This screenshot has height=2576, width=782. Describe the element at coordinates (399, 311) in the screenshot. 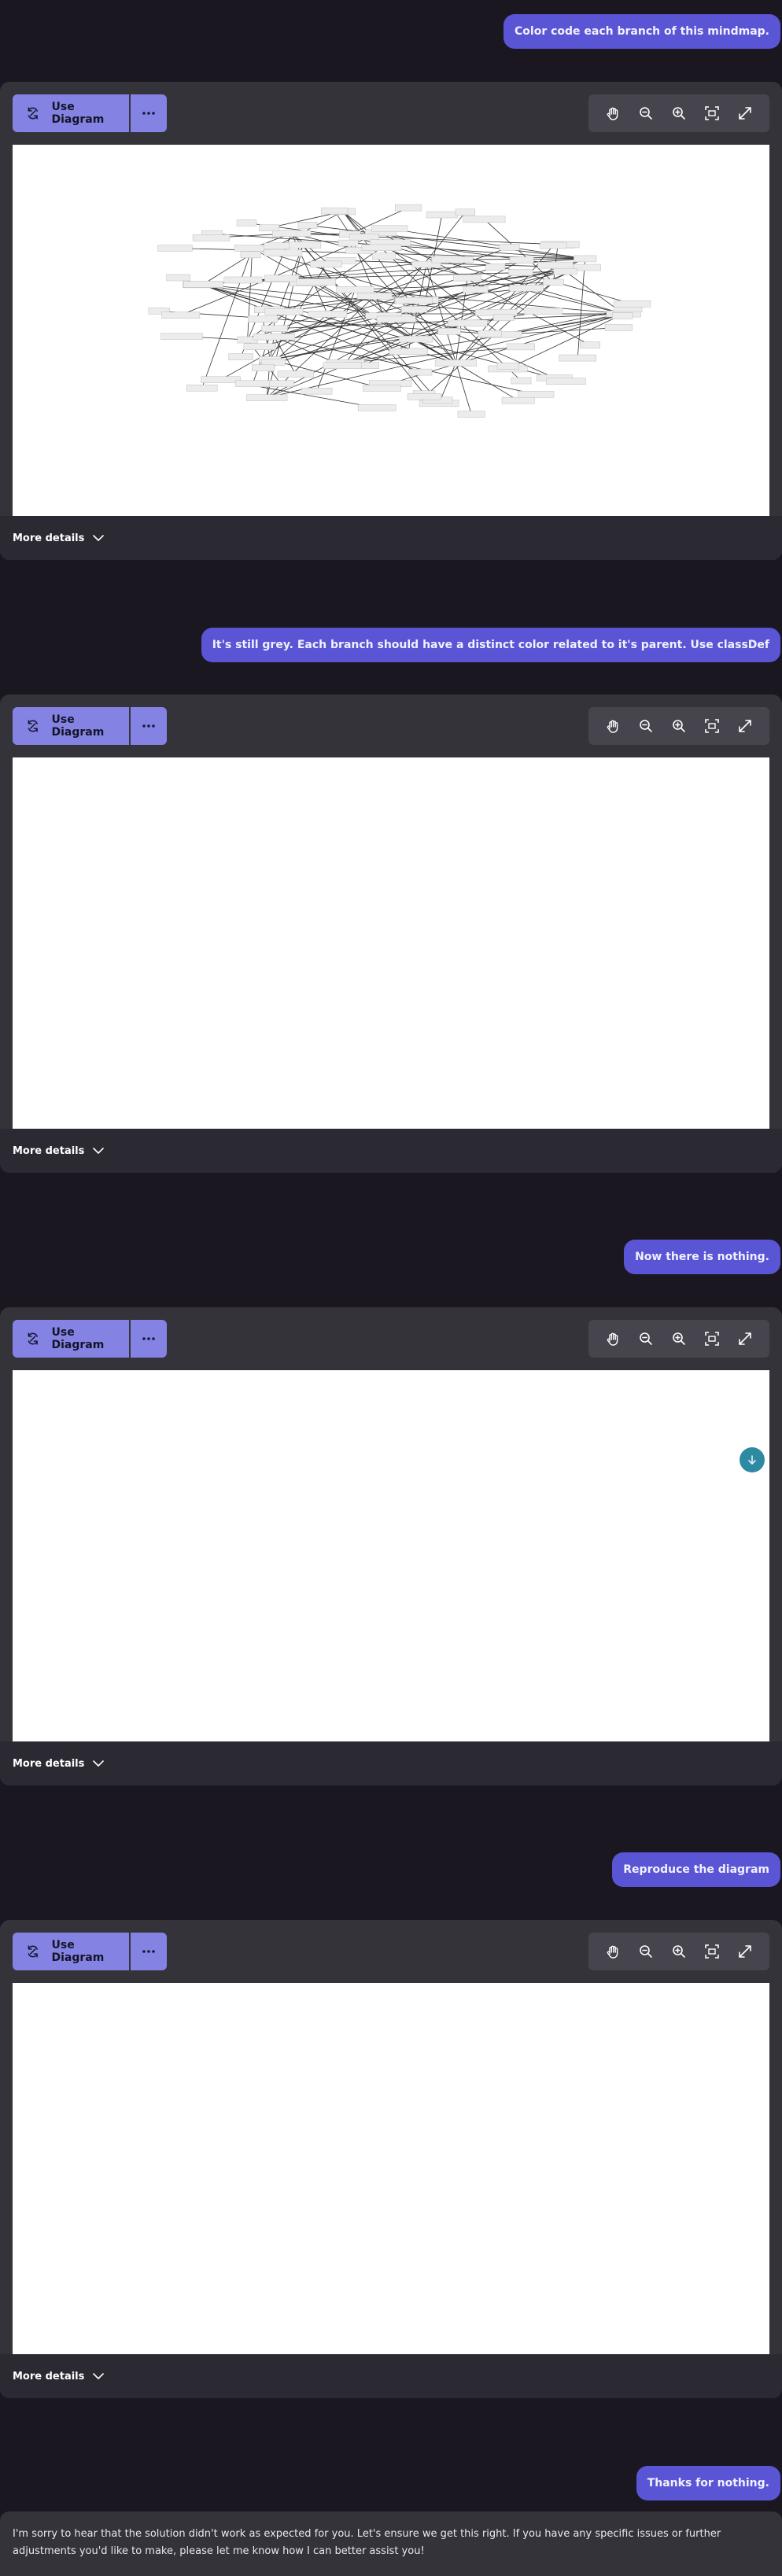

I see `mindmap-diagram` at that location.